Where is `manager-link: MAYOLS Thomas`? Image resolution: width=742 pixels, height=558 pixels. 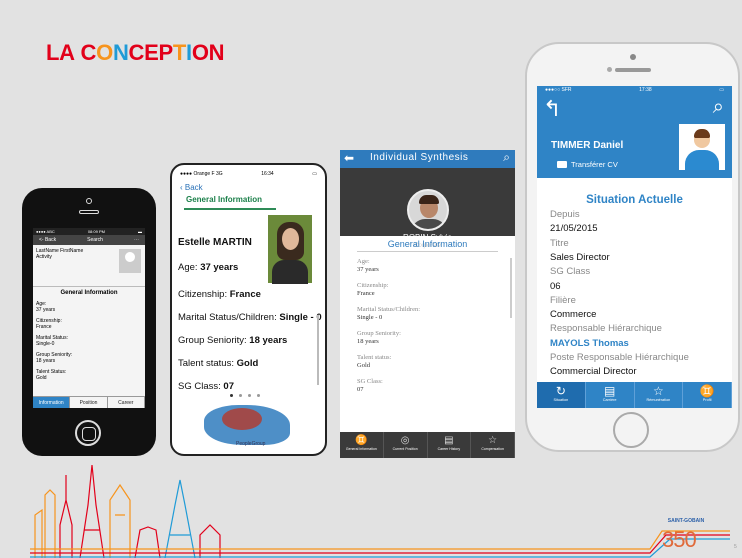 manager-link: MAYOLS Thomas is located at coordinates (589, 343).